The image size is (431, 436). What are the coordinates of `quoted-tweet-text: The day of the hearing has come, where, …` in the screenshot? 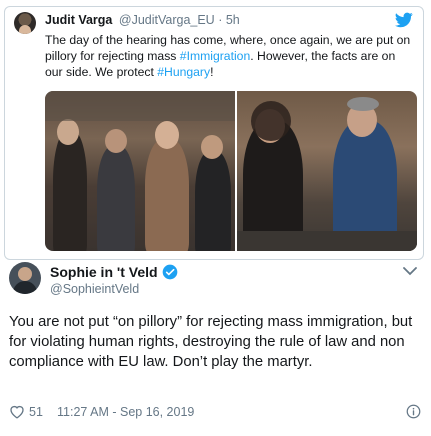 It's located at (230, 56).